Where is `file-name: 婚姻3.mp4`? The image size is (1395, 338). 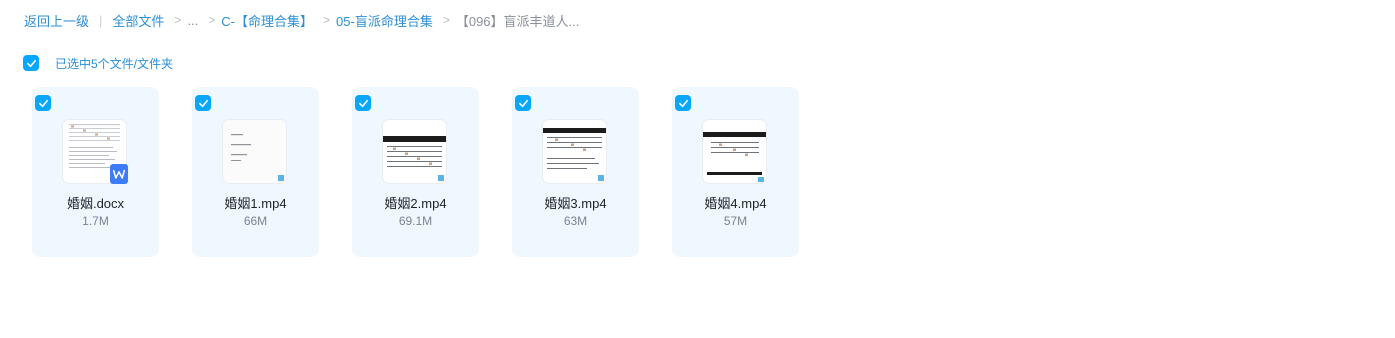 file-name: 婚姻3.mp4 is located at coordinates (575, 202).